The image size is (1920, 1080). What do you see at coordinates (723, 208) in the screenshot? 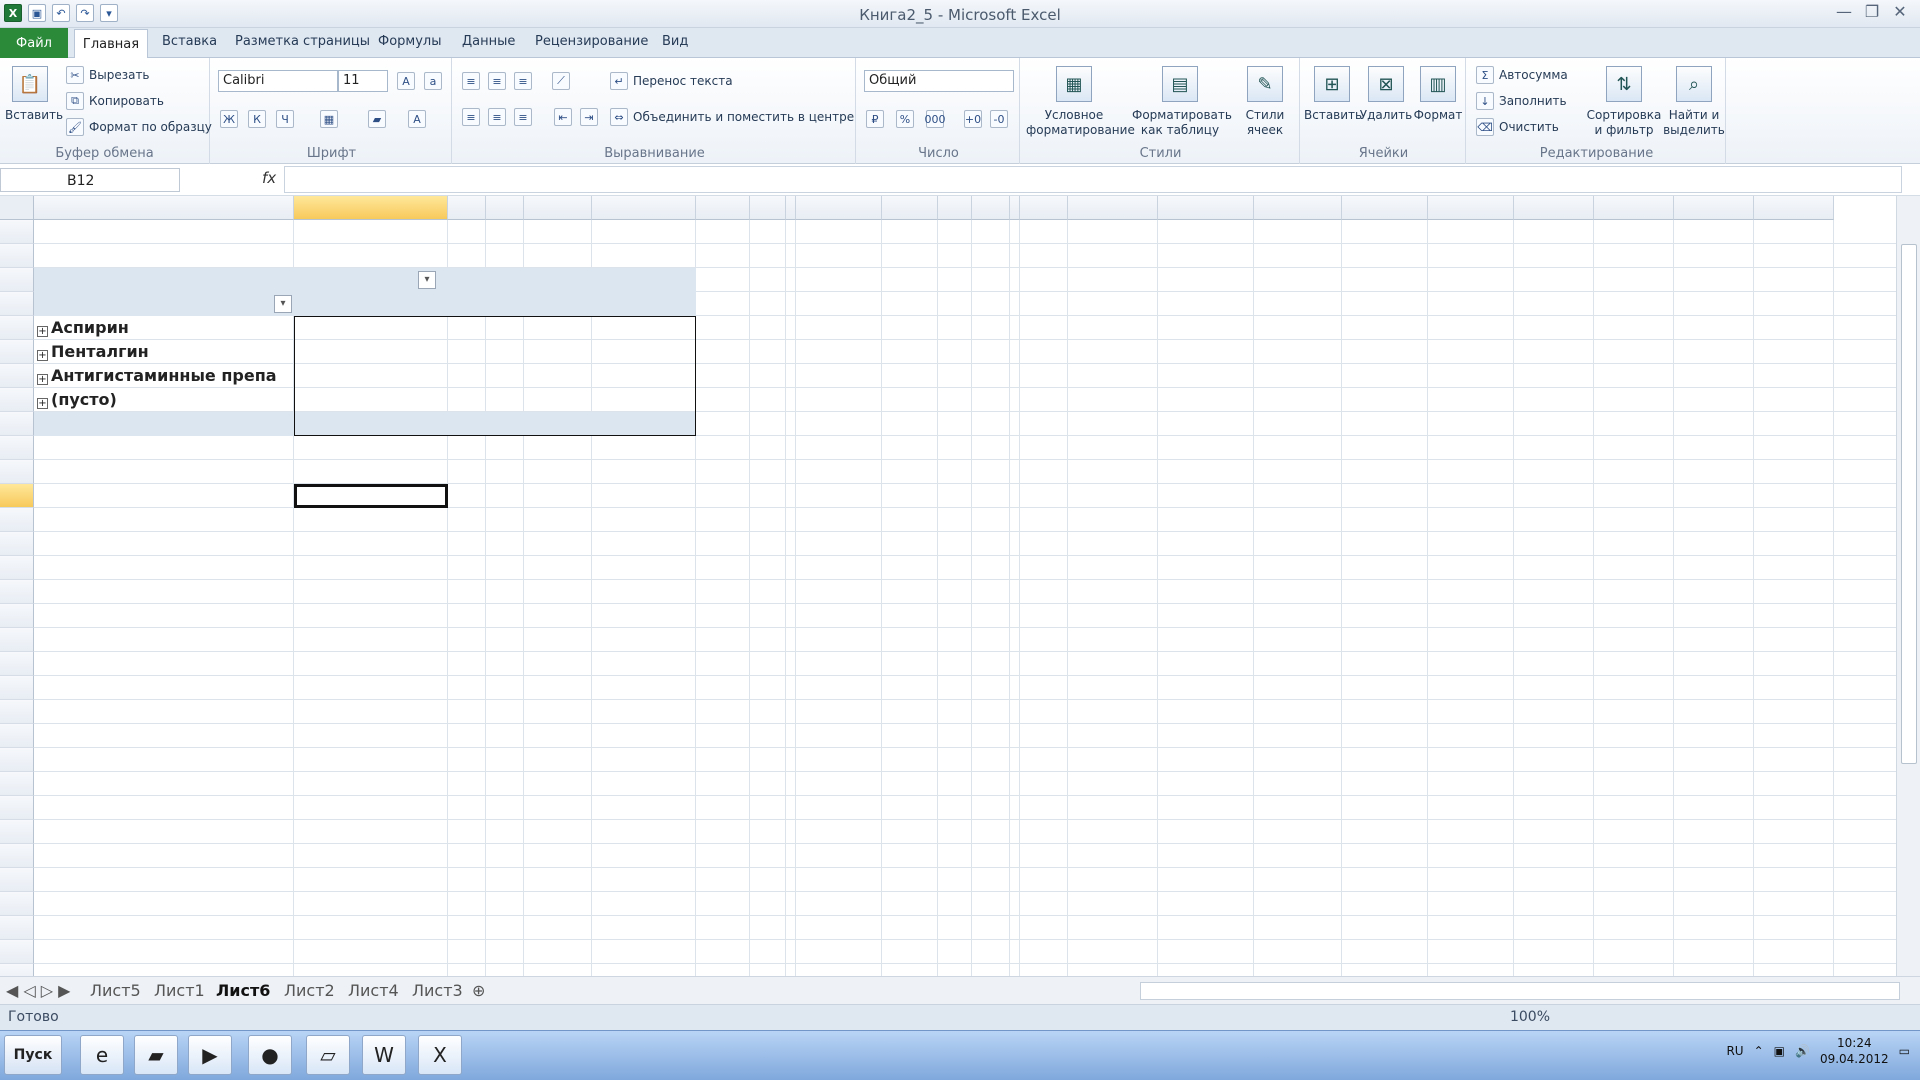
I see `column-header-g` at bounding box center [723, 208].